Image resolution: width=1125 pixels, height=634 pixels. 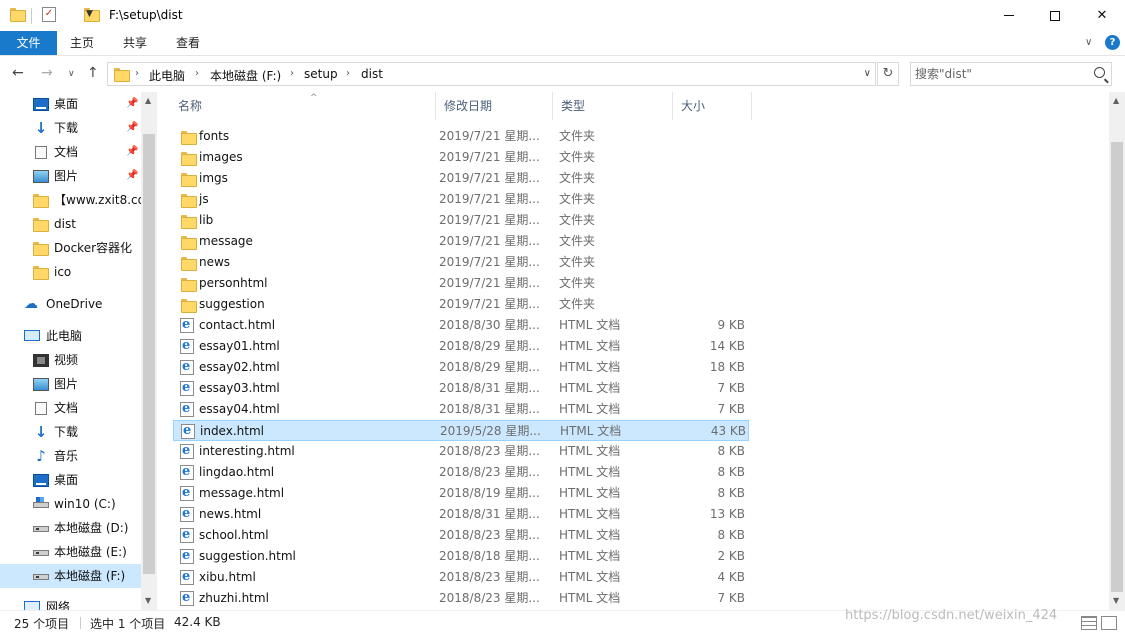 What do you see at coordinates (82, 43) in the screenshot?
I see `tab-home: 主页` at bounding box center [82, 43].